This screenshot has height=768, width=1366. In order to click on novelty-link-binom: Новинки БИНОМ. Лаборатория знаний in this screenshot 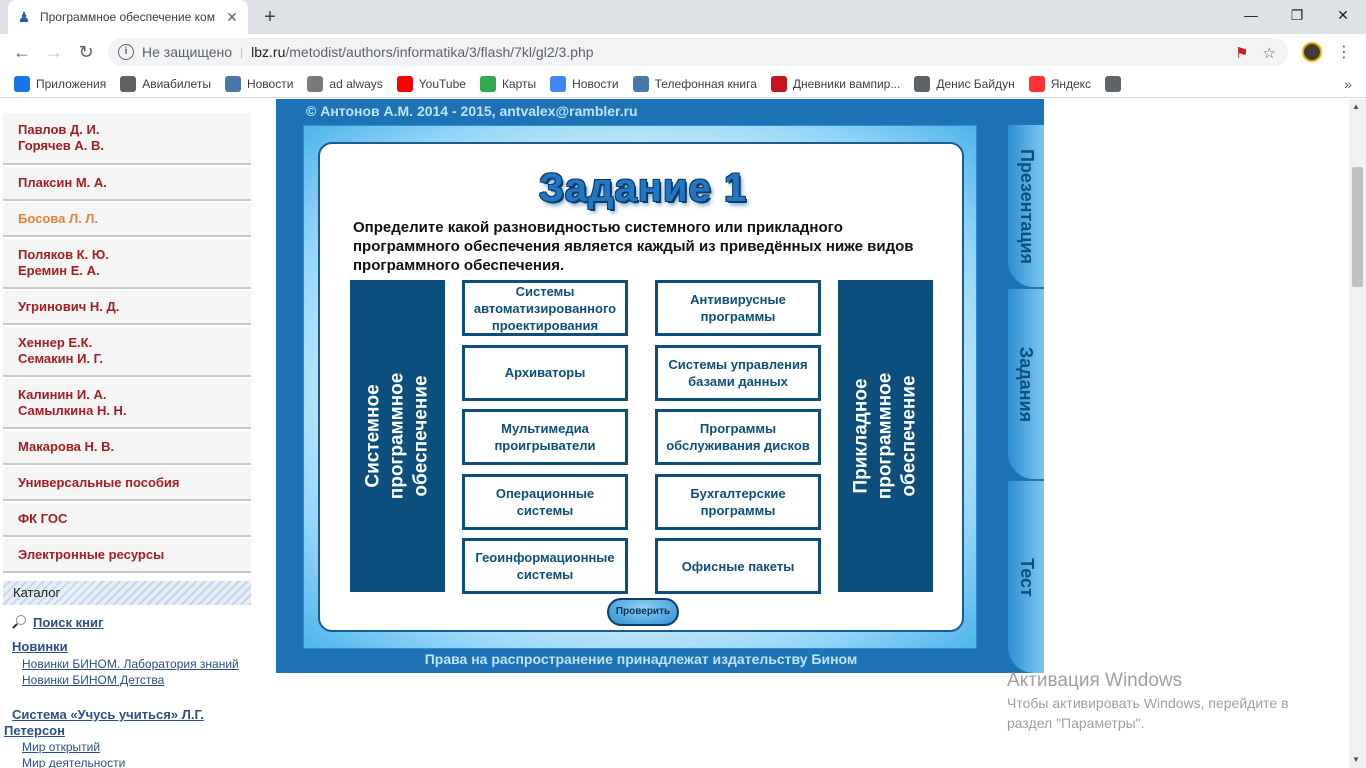, I will do `click(130, 664)`.